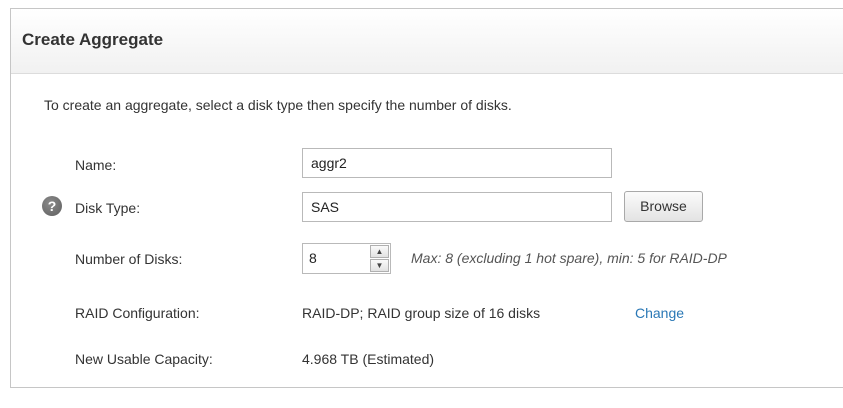  I want to click on usable-capacity-label: New Usable Capacity:, so click(144, 359).